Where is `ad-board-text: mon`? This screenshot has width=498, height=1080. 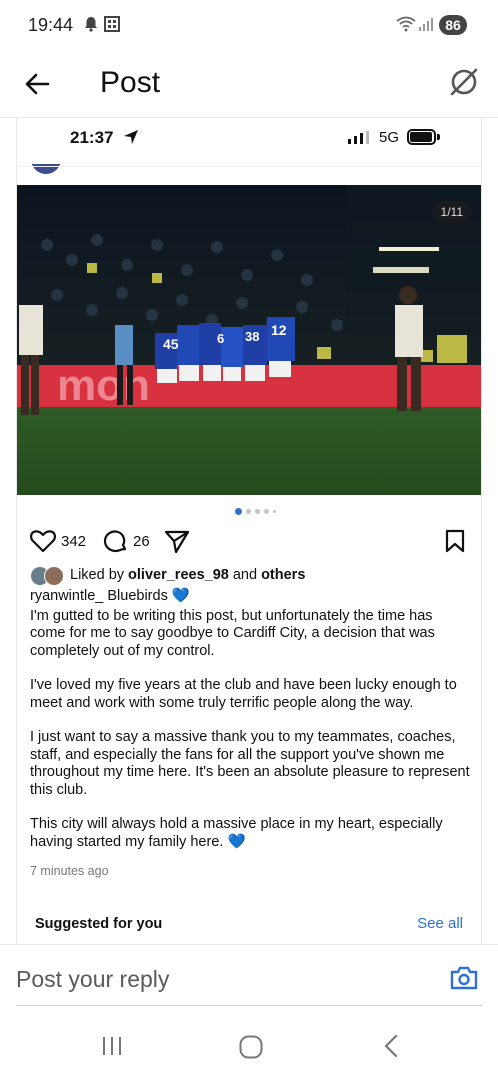
ad-board-text: mon is located at coordinates (103, 385).